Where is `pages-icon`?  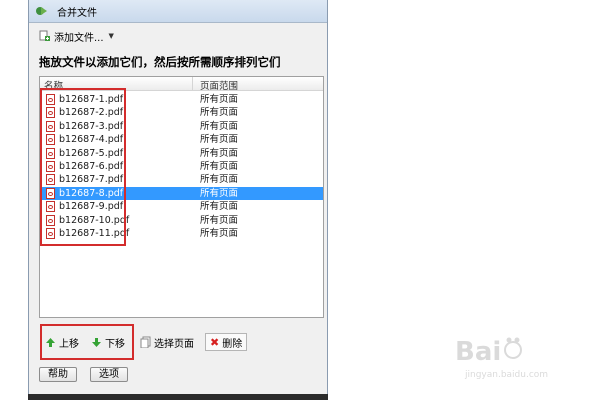 pages-icon is located at coordinates (145, 342).